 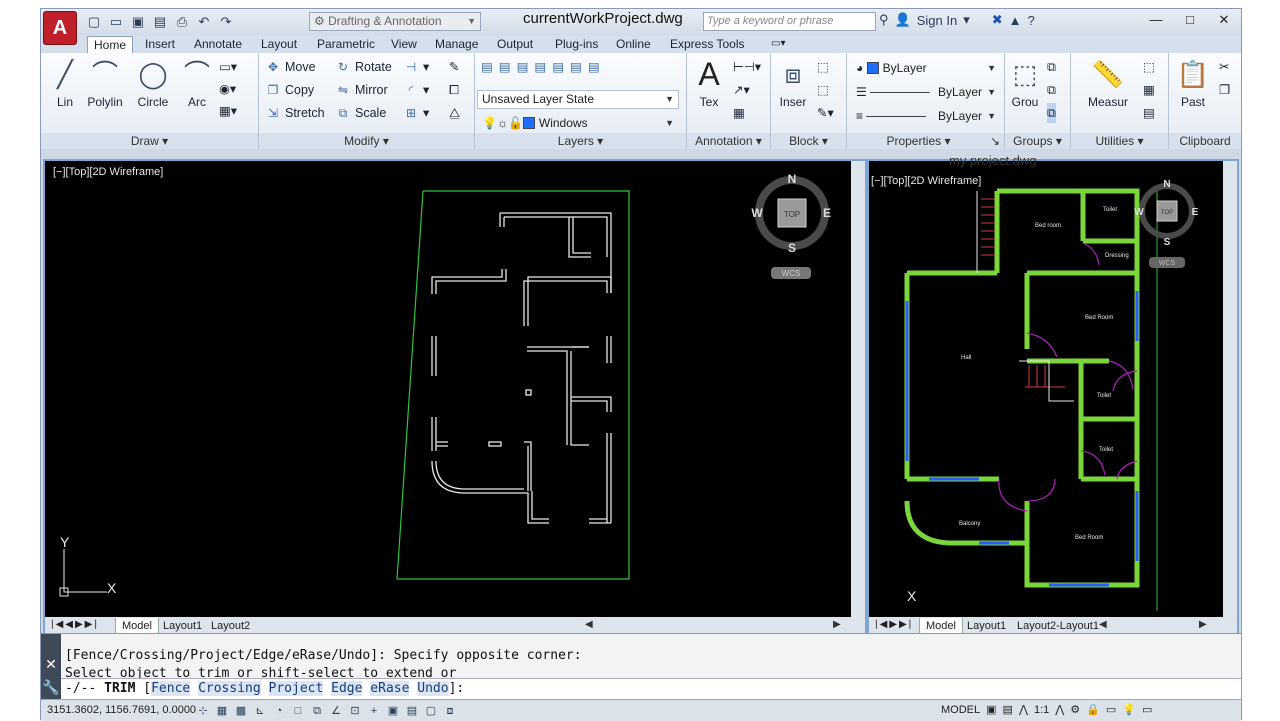 I want to click on snap-mode-icon: ▦, so click(x=222, y=710).